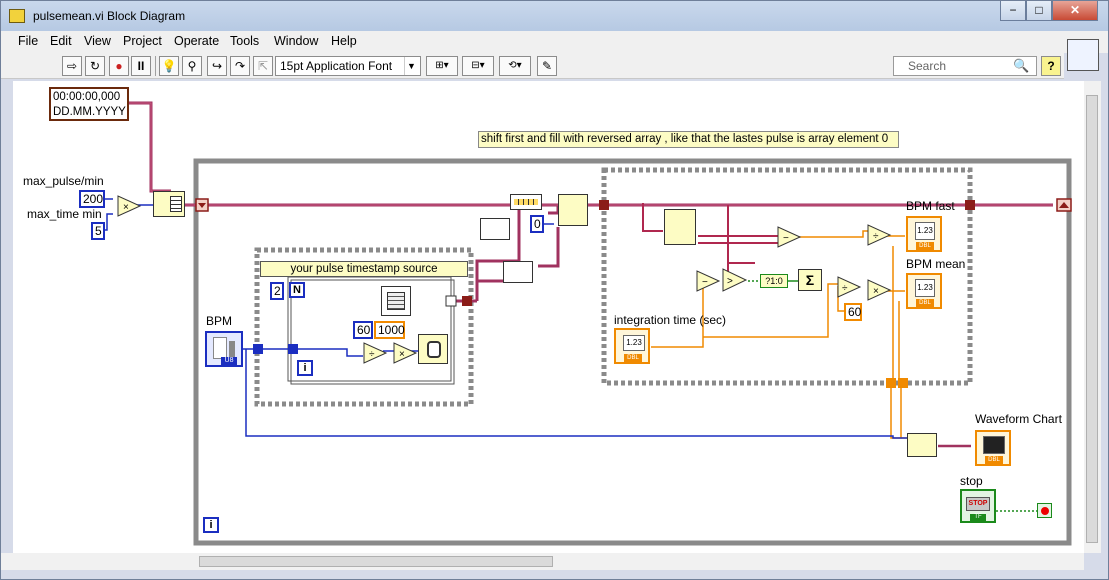 Image resolution: width=1109 pixels, height=580 pixels. I want to click on stop-button-terminal: STOP TF, so click(978, 506).